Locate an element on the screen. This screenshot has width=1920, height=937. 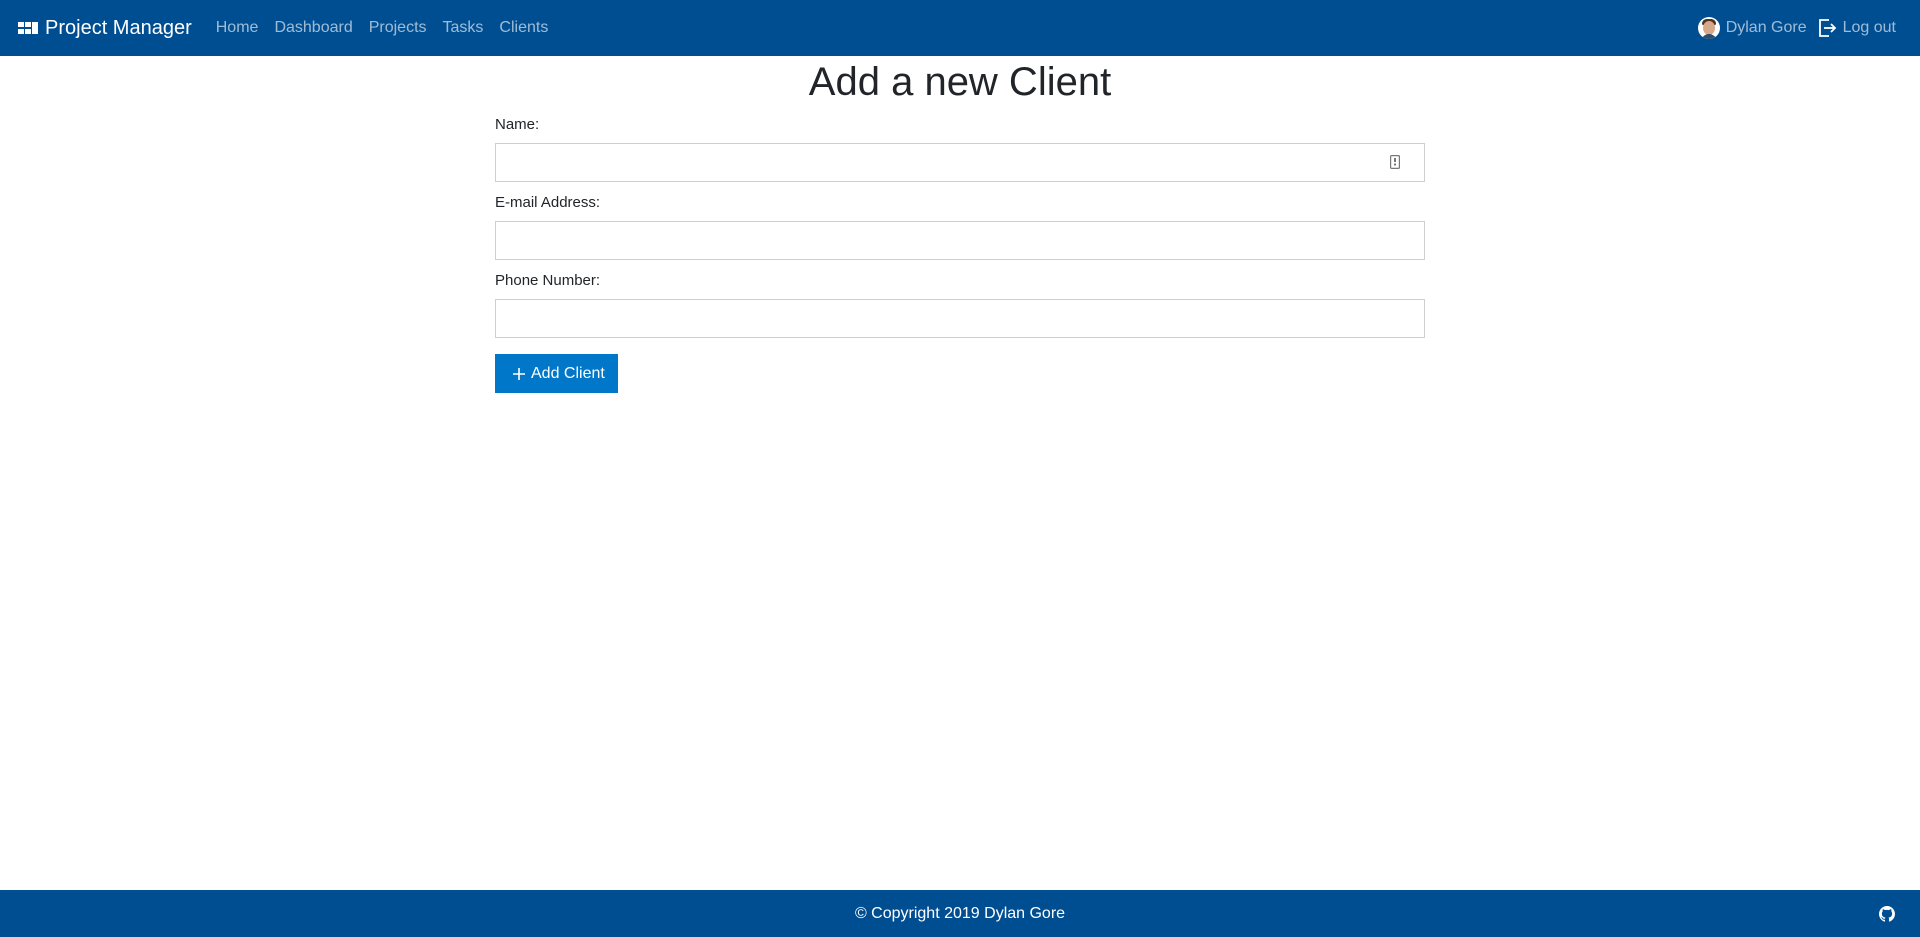
logout-icon is located at coordinates (1827, 28).